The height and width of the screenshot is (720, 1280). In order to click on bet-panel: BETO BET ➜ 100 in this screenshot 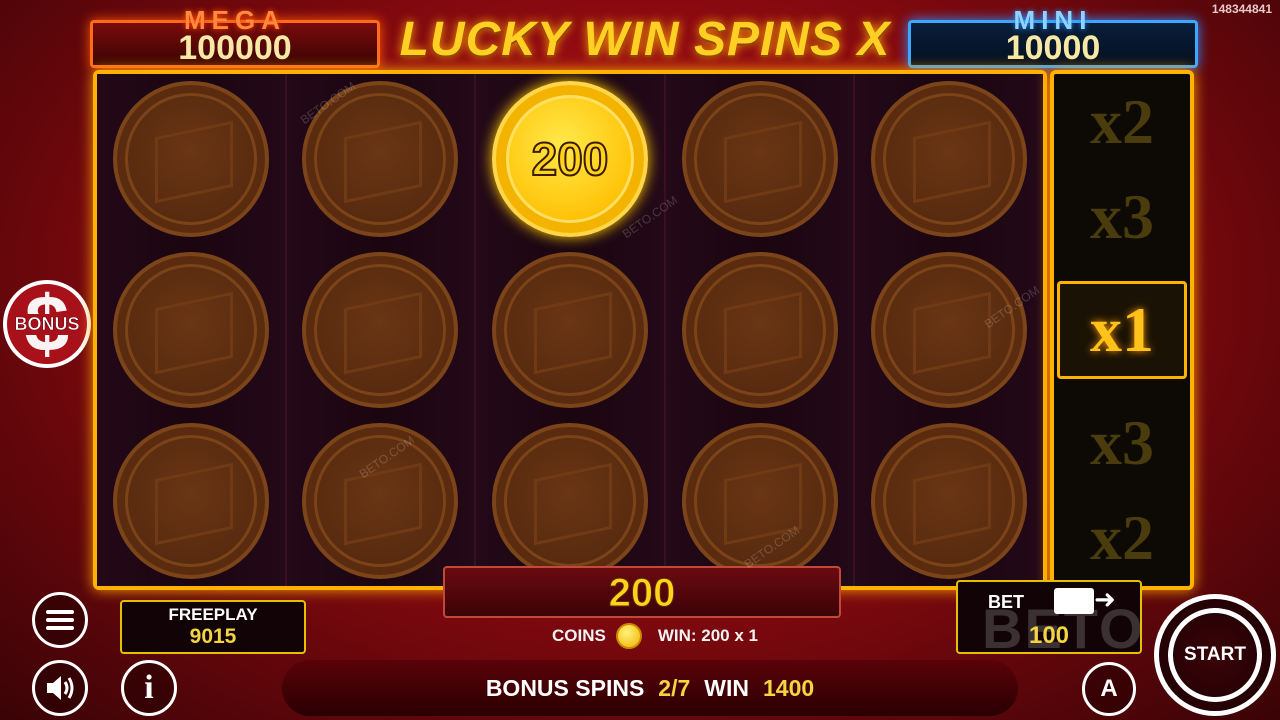, I will do `click(1049, 620)`.